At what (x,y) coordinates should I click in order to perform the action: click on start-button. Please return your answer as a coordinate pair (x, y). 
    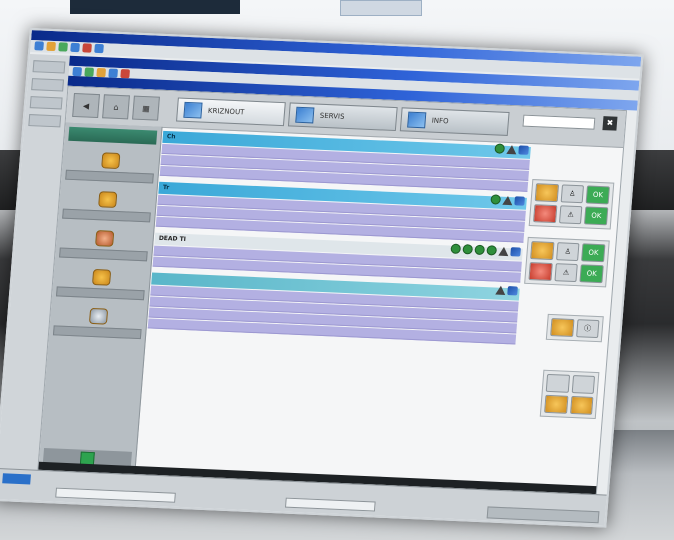
    Looking at the image, I should click on (16, 479).